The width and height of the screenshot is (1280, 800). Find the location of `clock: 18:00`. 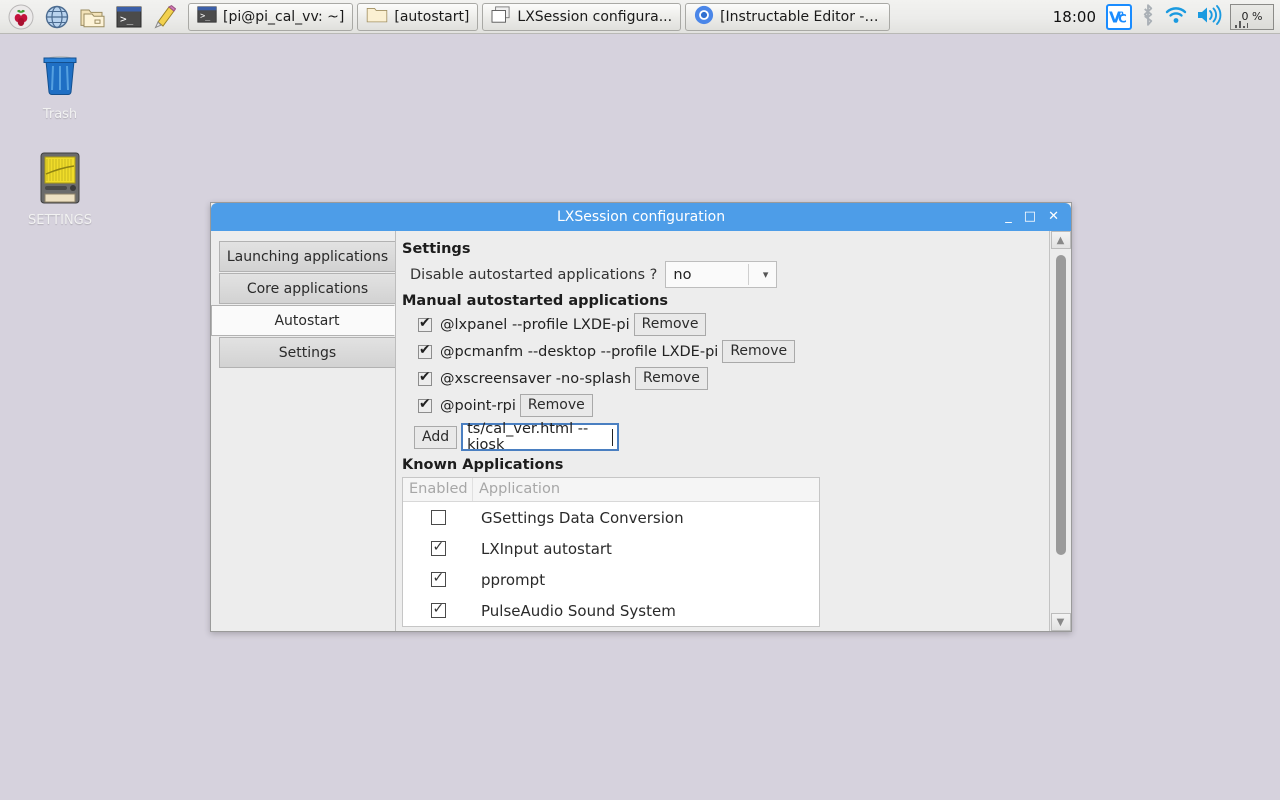

clock: 18:00 is located at coordinates (1074, 17).